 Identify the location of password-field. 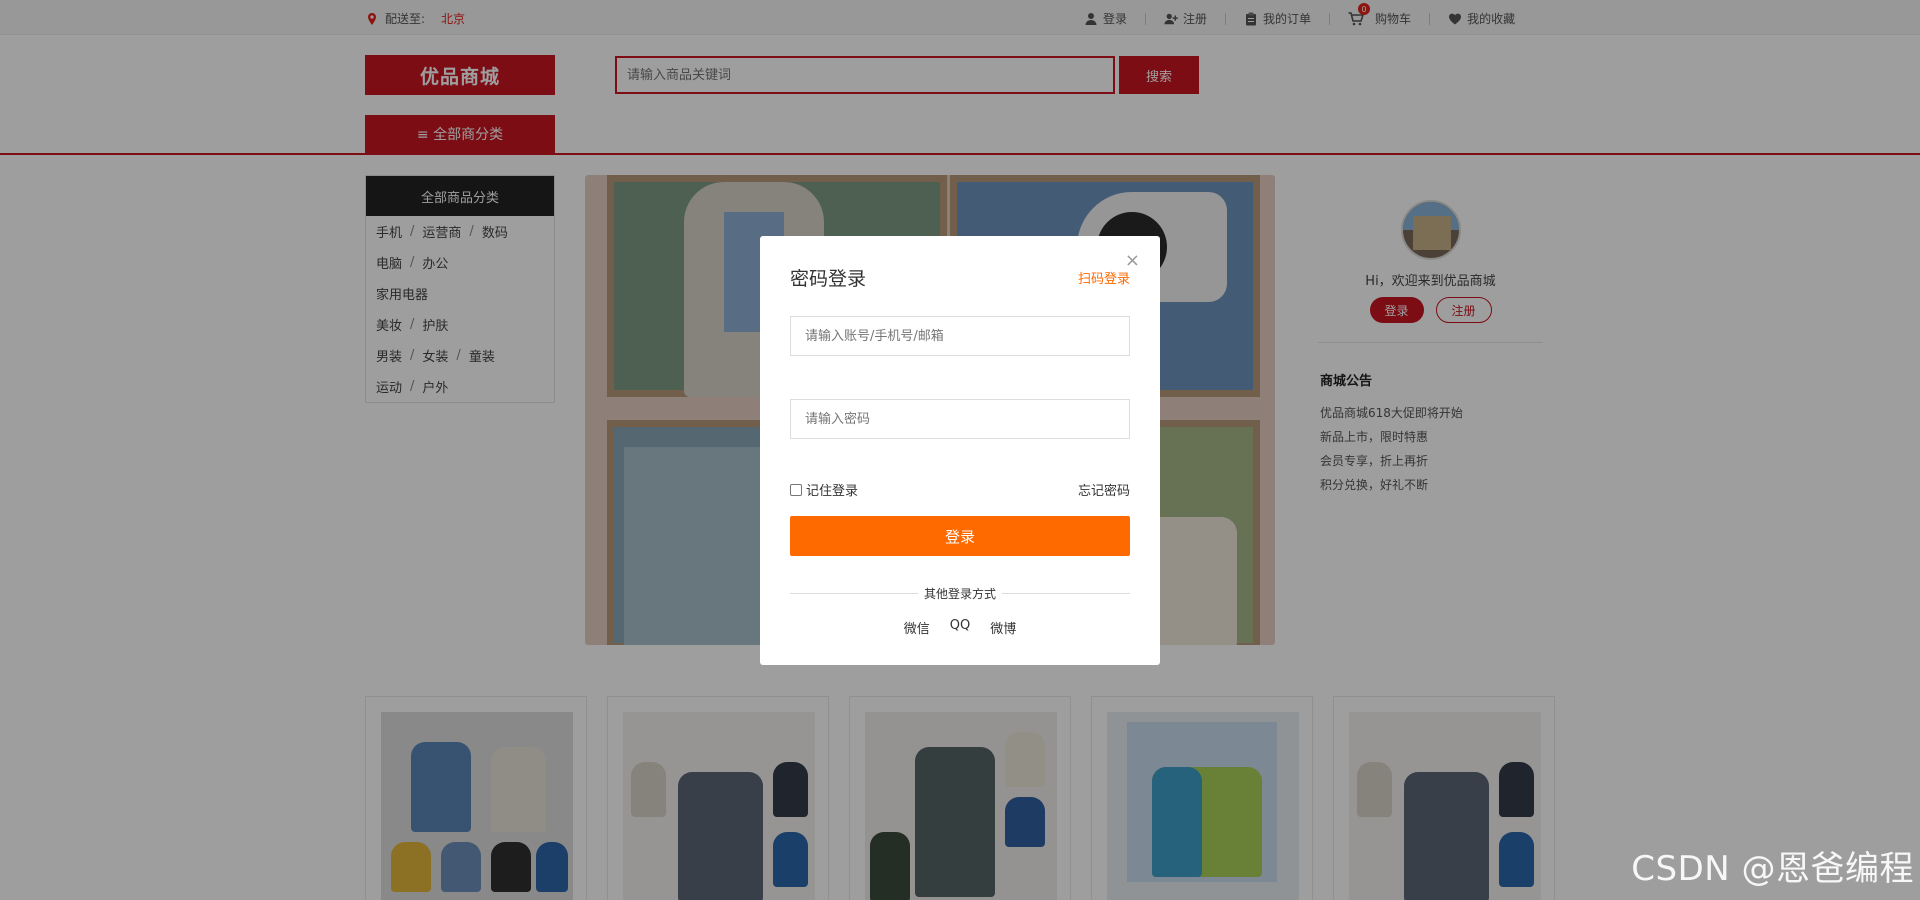
(960, 419).